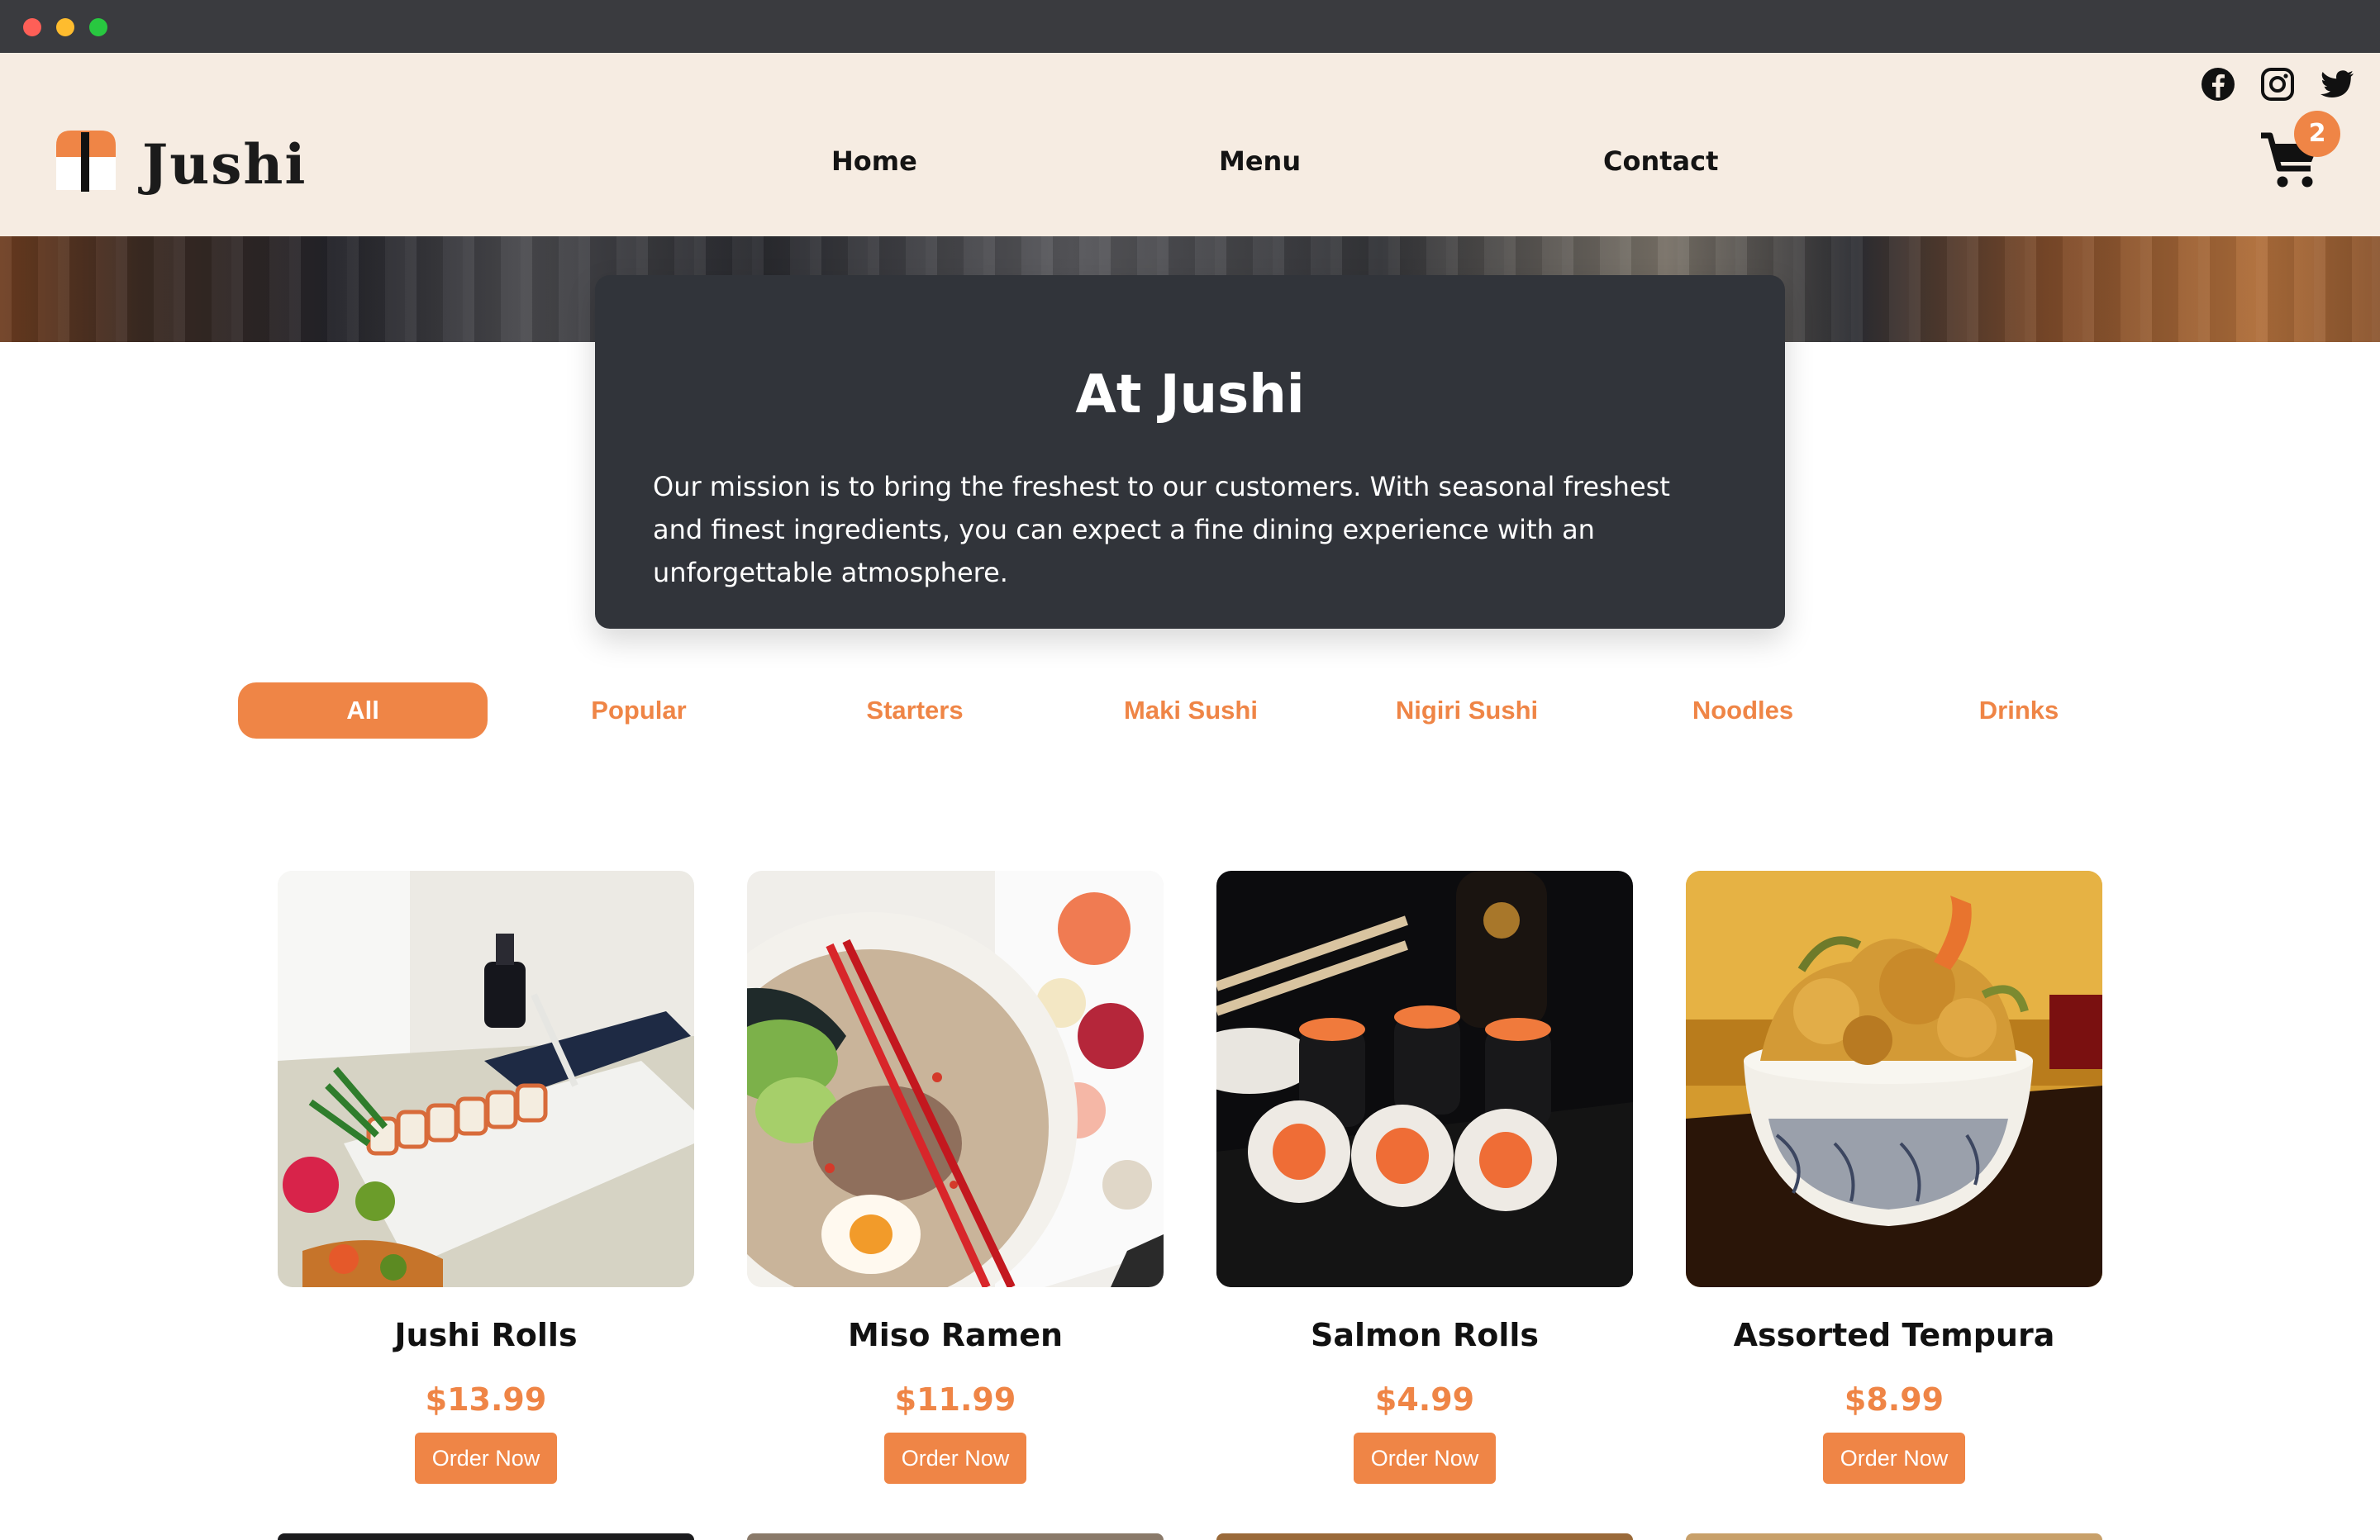  I want to click on twitter-icon, so click(2337, 84).